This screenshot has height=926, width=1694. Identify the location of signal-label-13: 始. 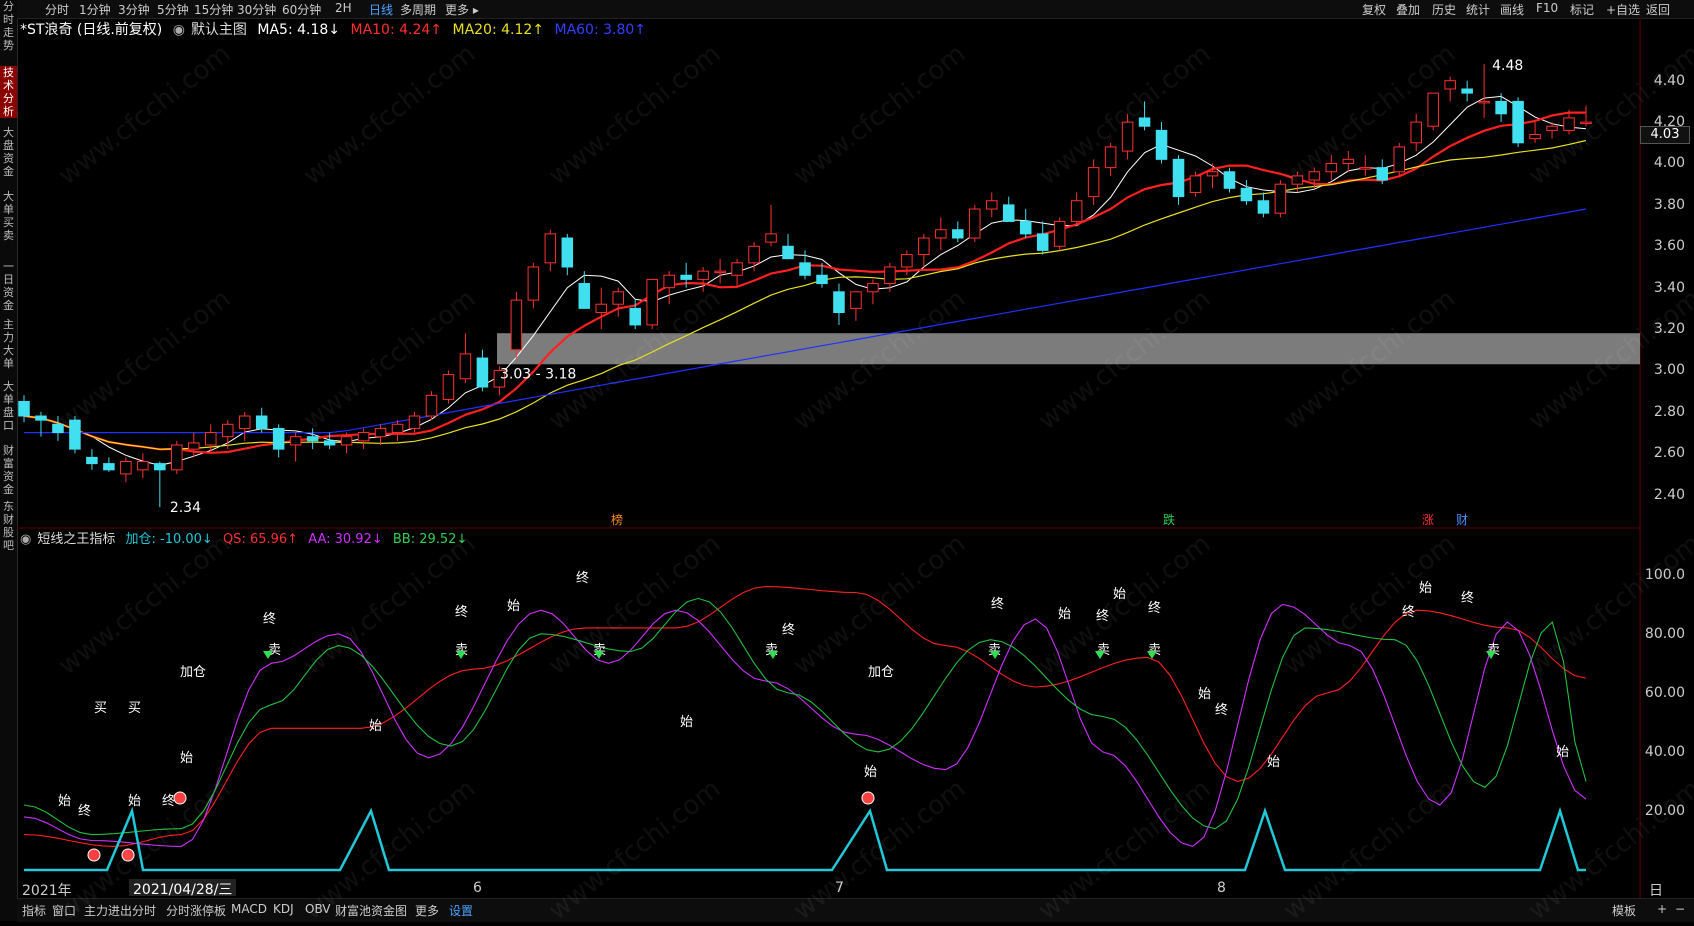
(686, 722).